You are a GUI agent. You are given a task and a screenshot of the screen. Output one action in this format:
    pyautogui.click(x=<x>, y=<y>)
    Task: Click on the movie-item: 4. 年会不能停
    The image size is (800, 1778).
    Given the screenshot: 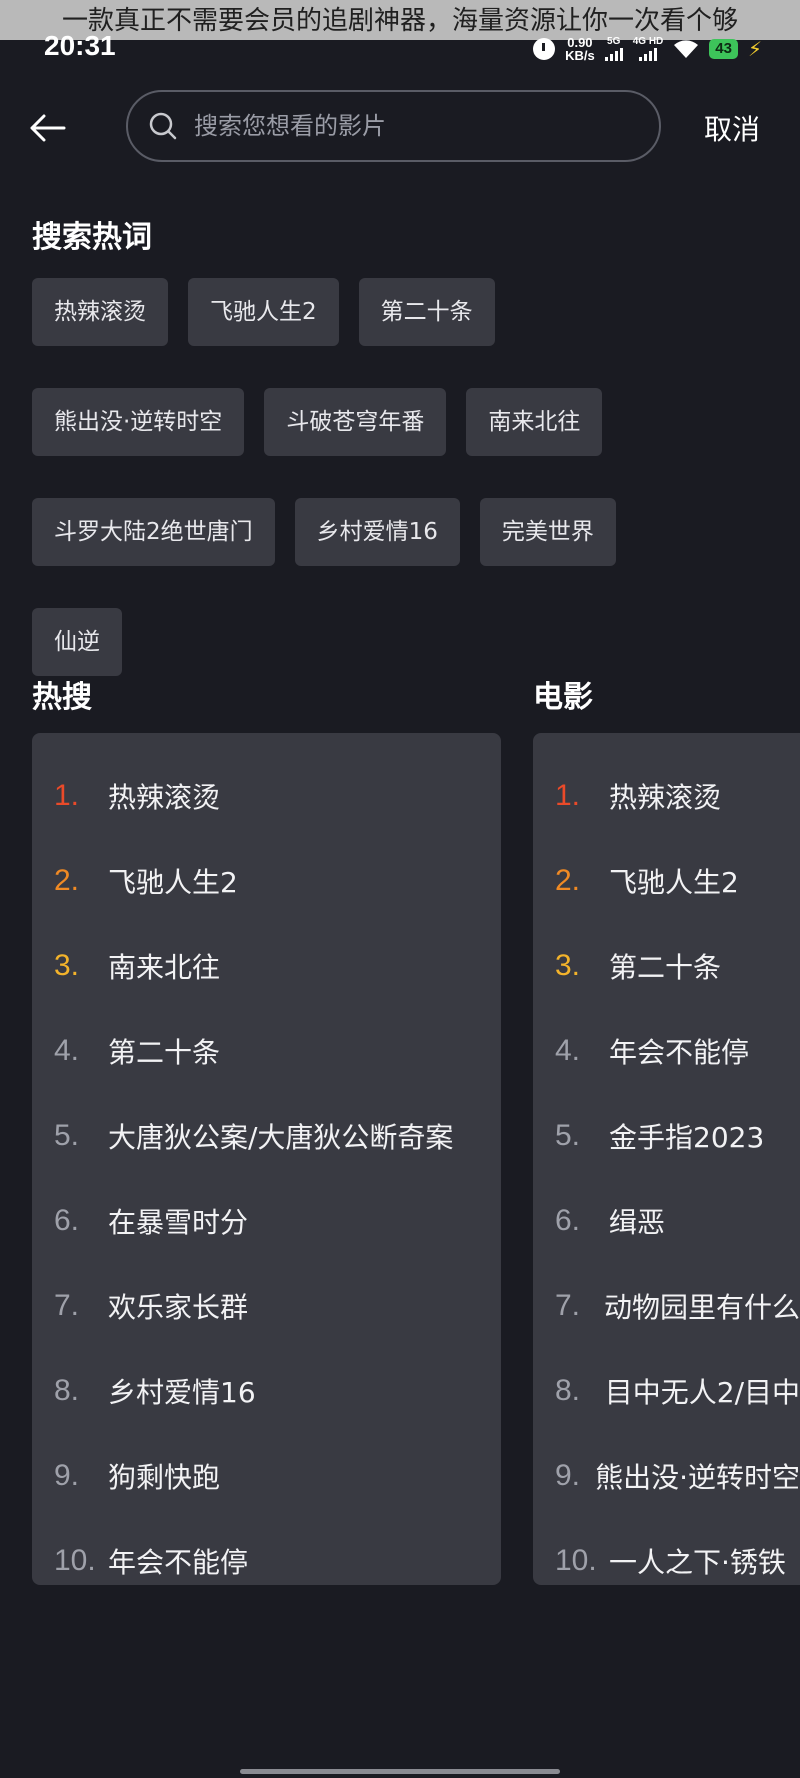 What is the action you would take?
    pyautogui.click(x=666, y=1050)
    